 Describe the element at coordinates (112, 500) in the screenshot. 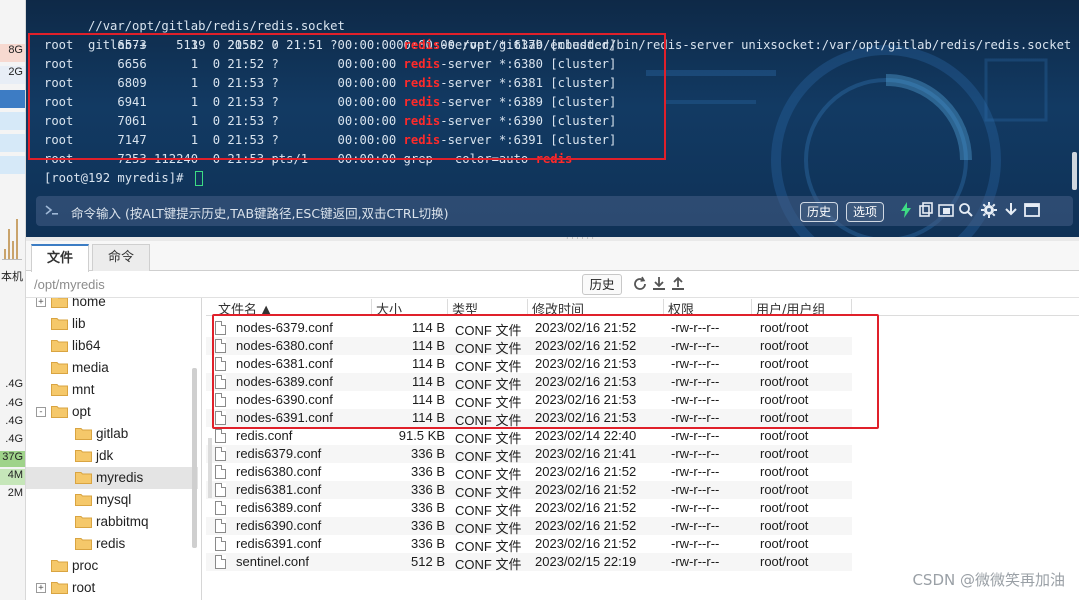

I see `tree-item-mysql: mysql` at that location.